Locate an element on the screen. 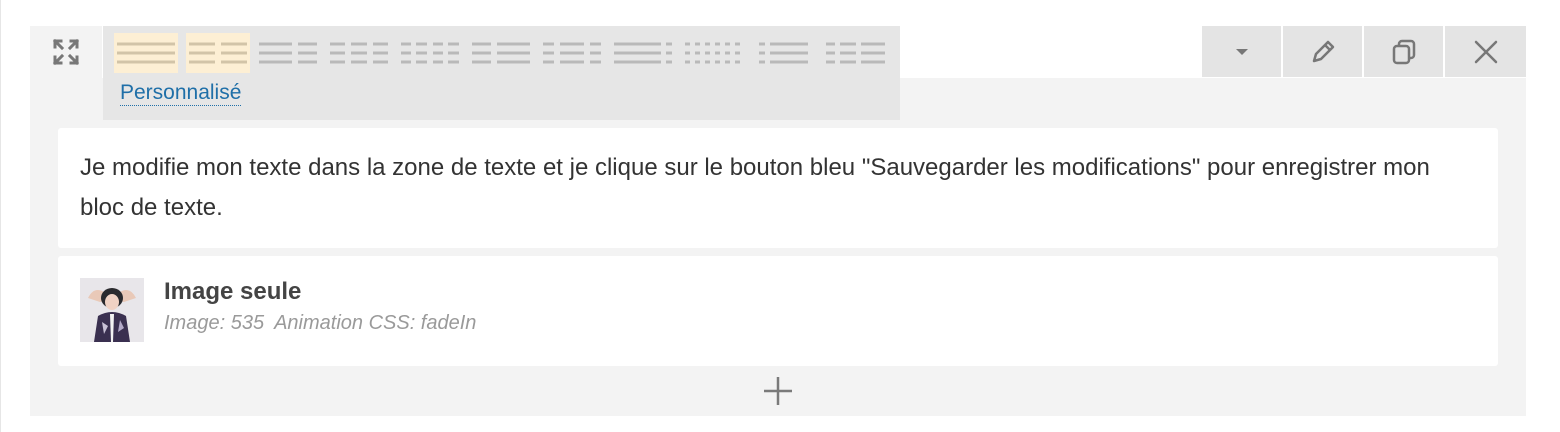 The width and height of the screenshot is (1560, 432). duplicate-row-button is located at coordinates (1403, 51).